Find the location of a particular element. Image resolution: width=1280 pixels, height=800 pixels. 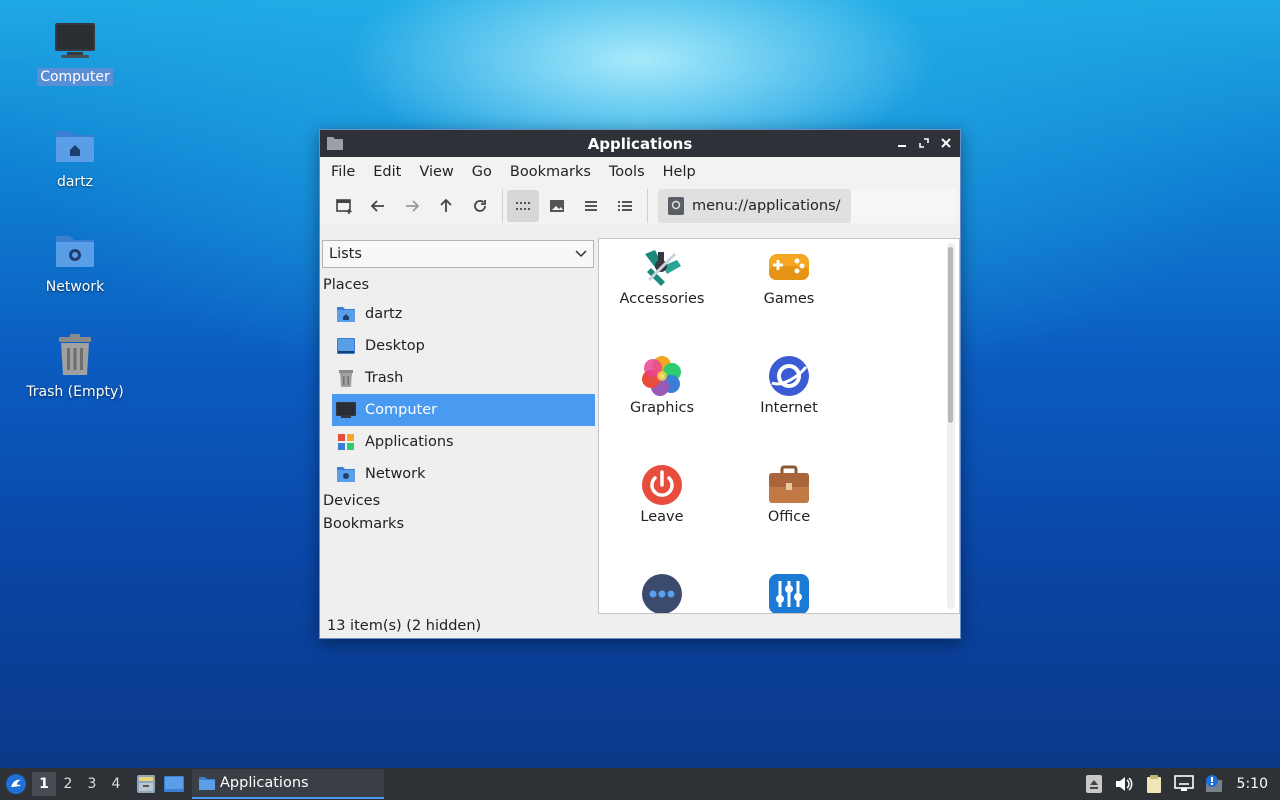

new-tab-button is located at coordinates (344, 206).